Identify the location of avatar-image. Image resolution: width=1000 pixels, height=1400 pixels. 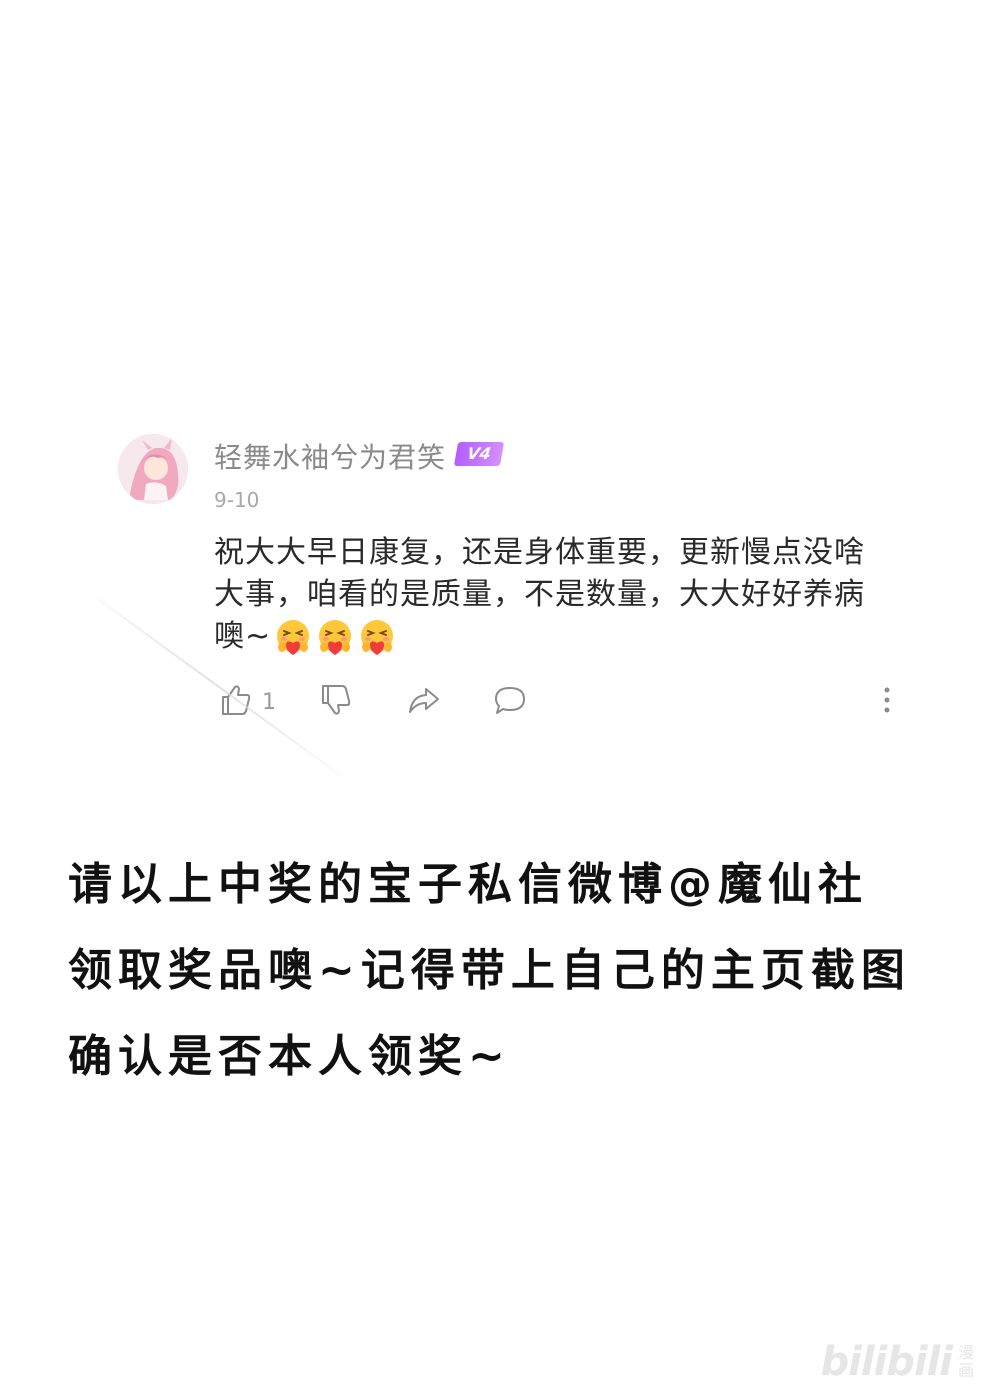
(153, 469).